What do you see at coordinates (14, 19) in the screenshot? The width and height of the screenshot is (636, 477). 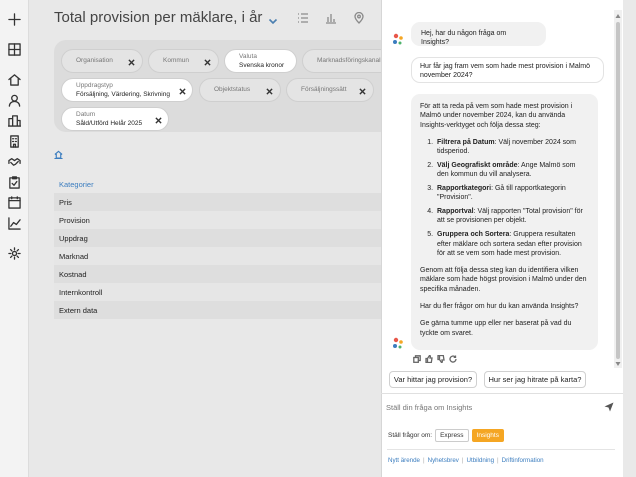 I see `plus-icon` at bounding box center [14, 19].